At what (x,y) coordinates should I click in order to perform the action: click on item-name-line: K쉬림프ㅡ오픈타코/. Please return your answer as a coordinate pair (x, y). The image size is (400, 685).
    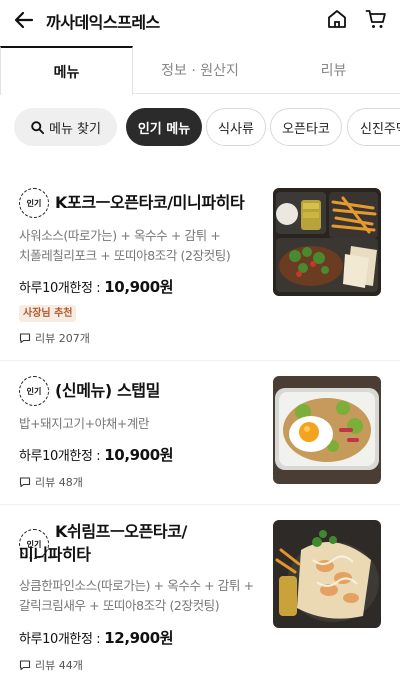
    Looking at the image, I should click on (121, 531).